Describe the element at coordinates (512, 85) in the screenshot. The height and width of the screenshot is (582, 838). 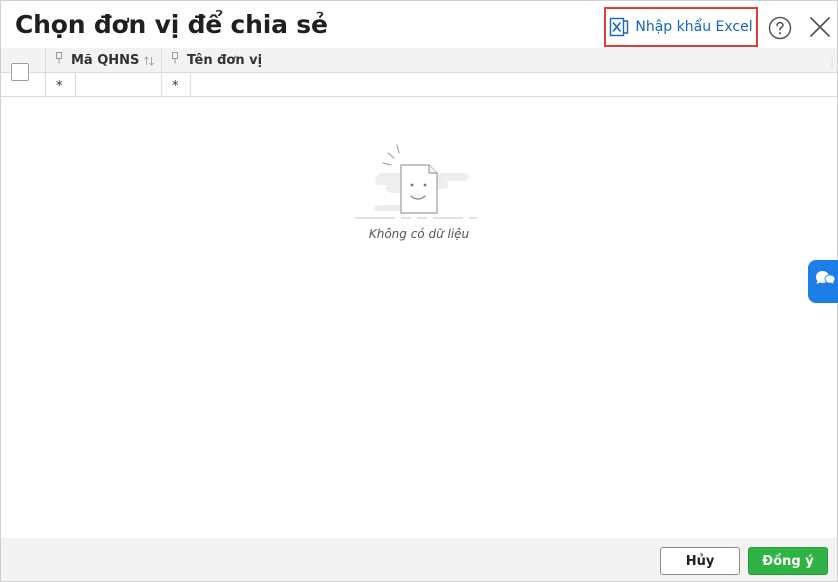
I see `filter-input-ten-don-vi` at that location.